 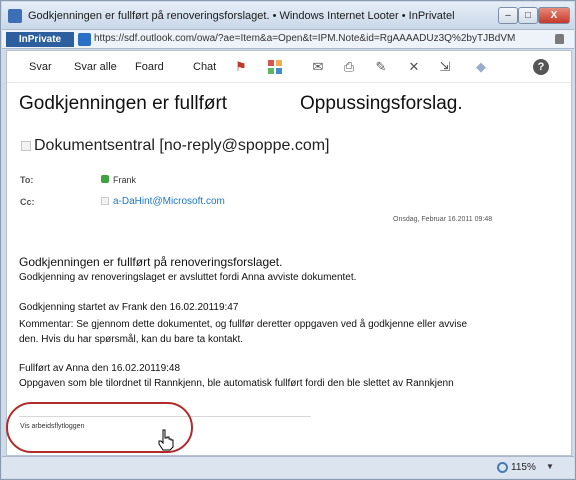 What do you see at coordinates (502, 467) in the screenshot?
I see `zoom-icon` at bounding box center [502, 467].